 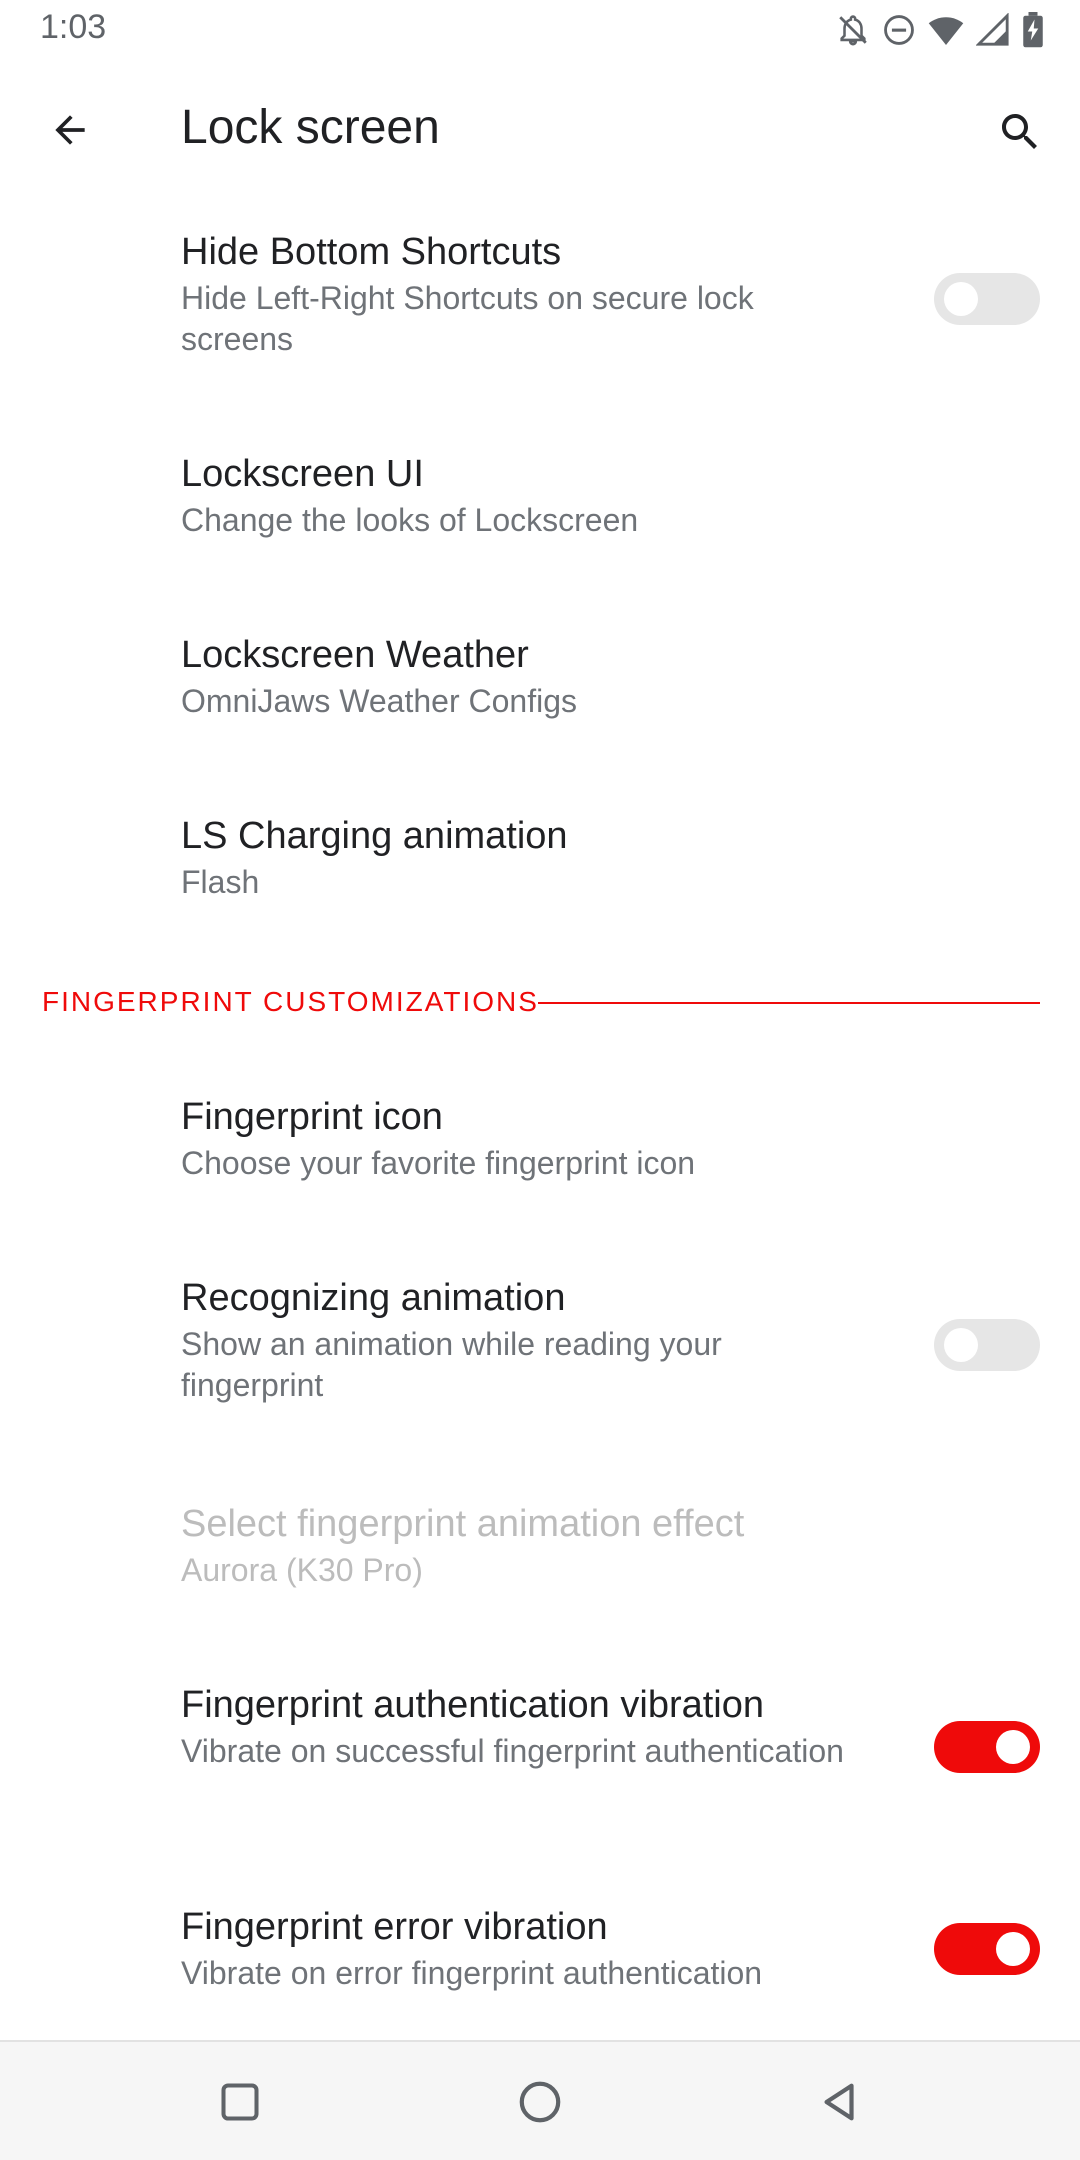 What do you see at coordinates (355, 655) in the screenshot?
I see `pref-title: Lockscreen Weather` at bounding box center [355, 655].